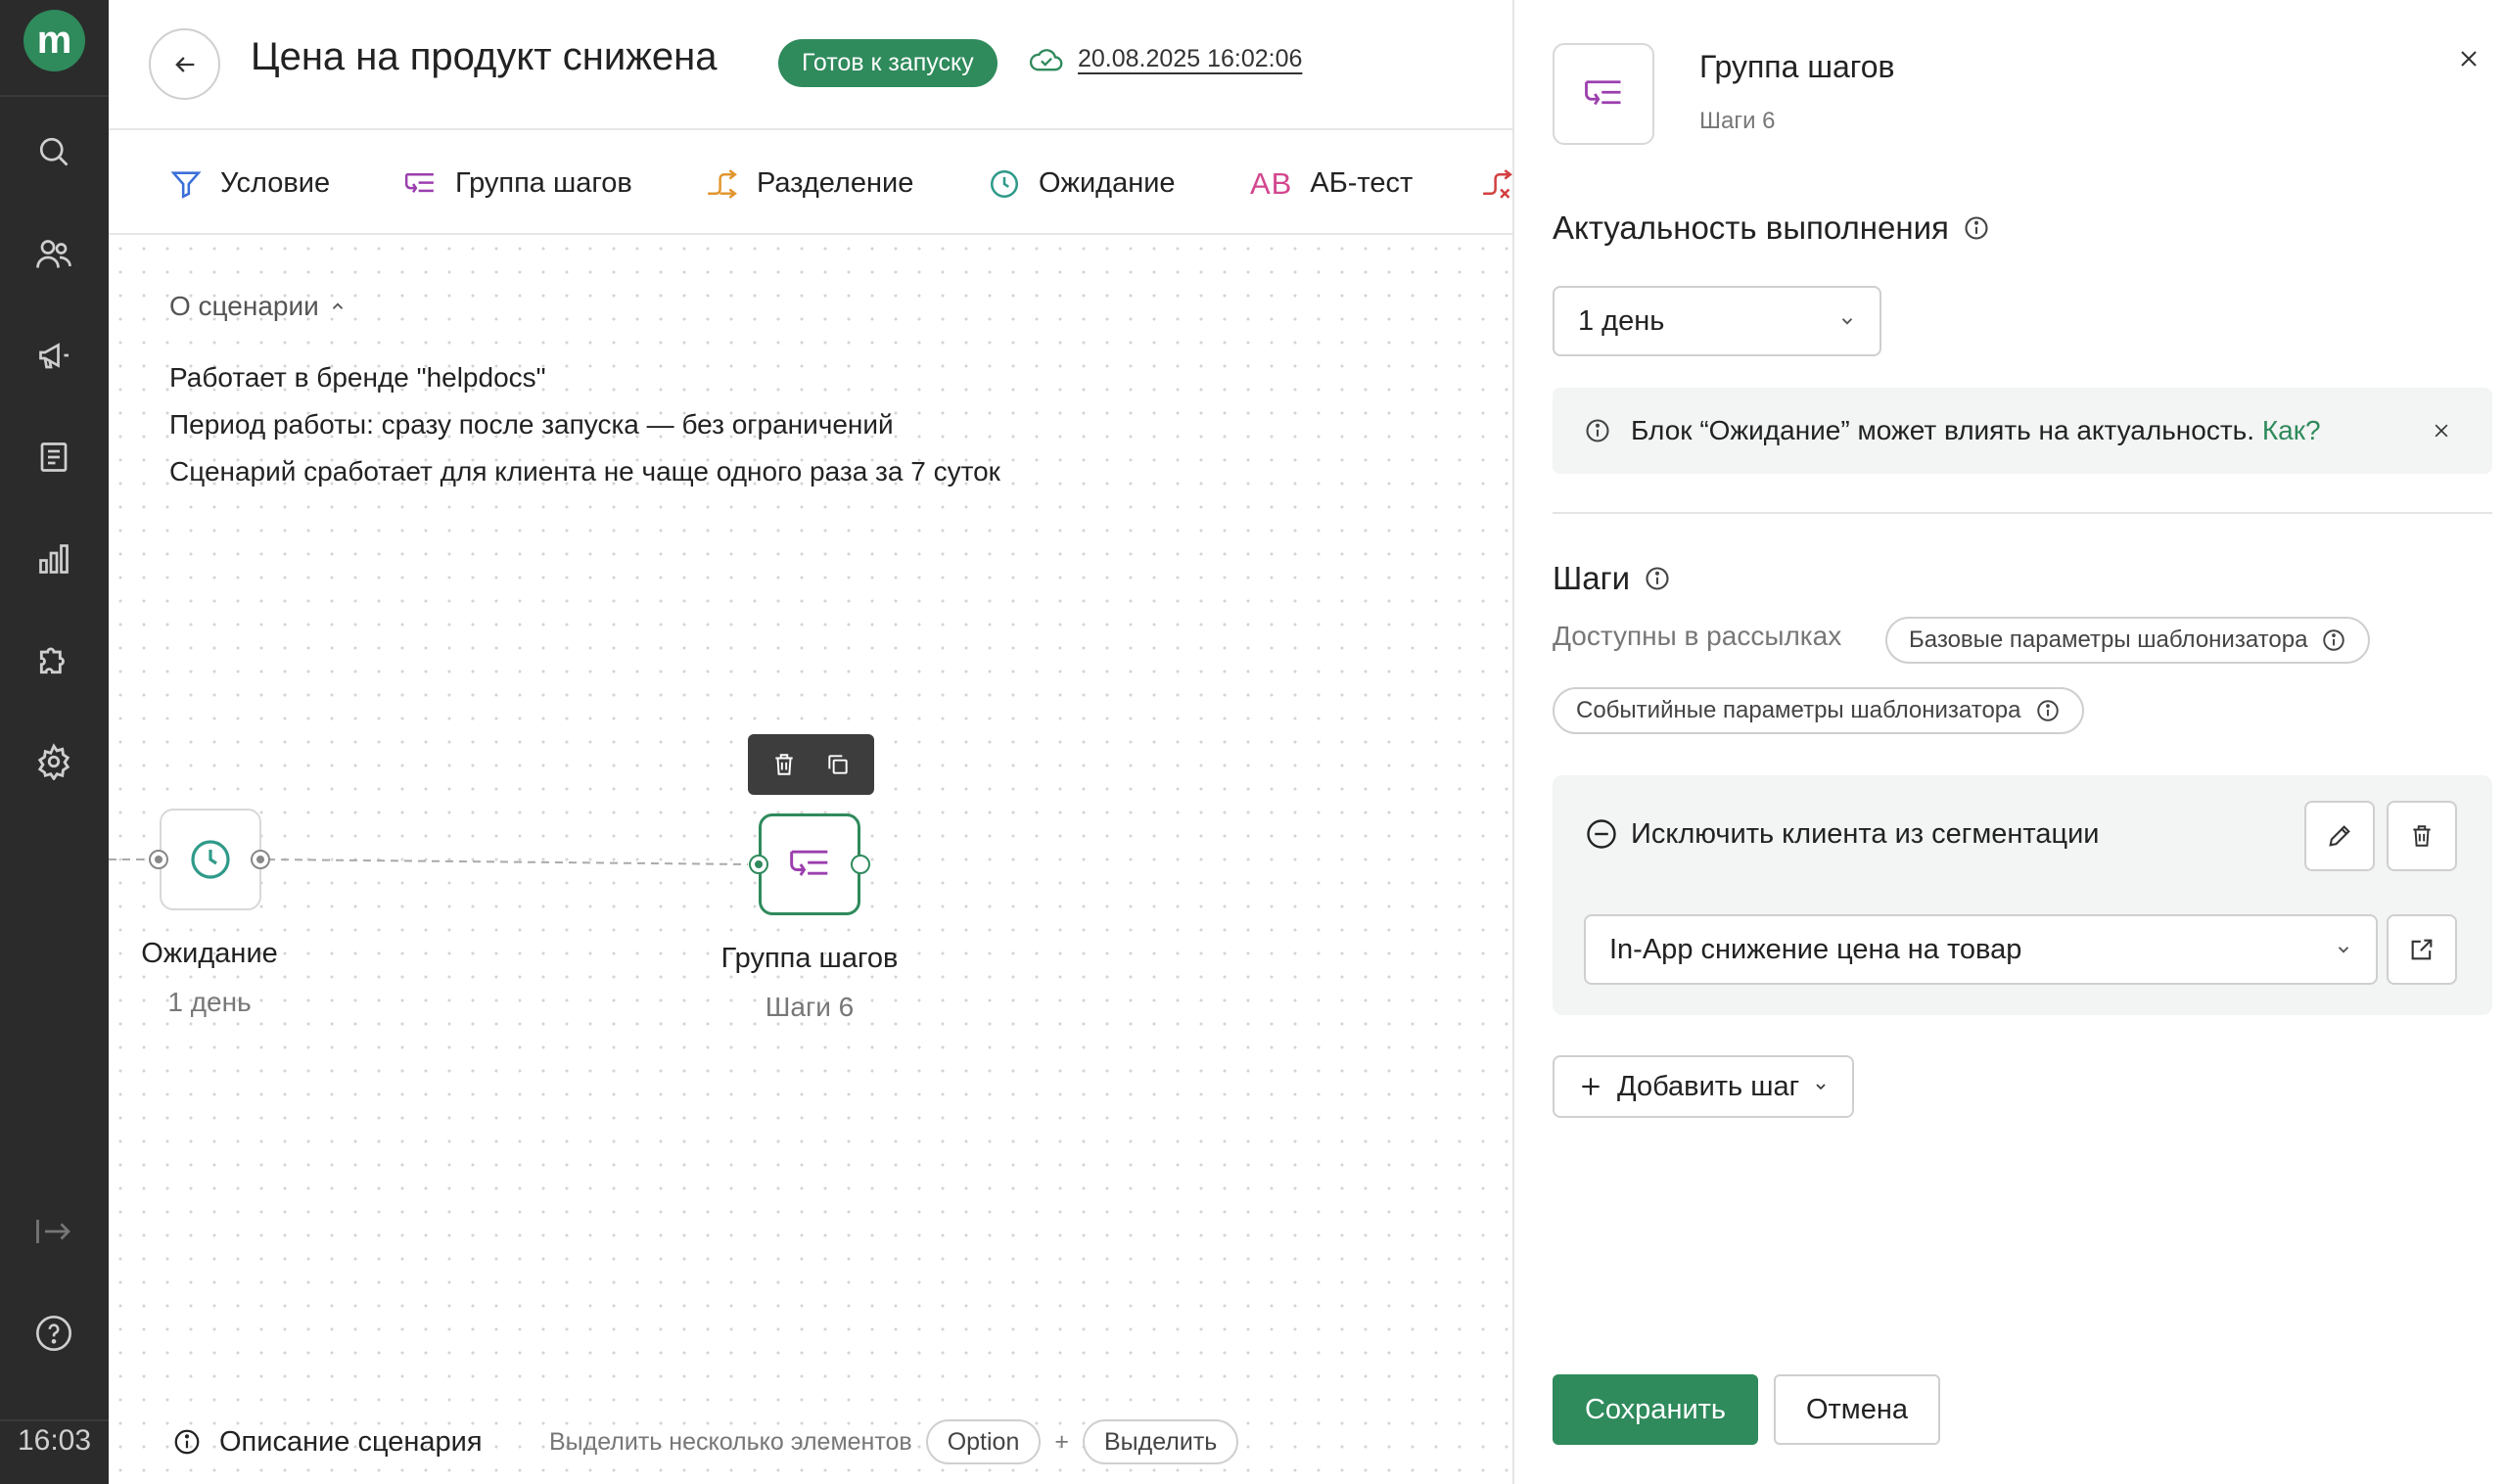  I want to click on toolbar-item-label: Группа шагов, so click(543, 183).